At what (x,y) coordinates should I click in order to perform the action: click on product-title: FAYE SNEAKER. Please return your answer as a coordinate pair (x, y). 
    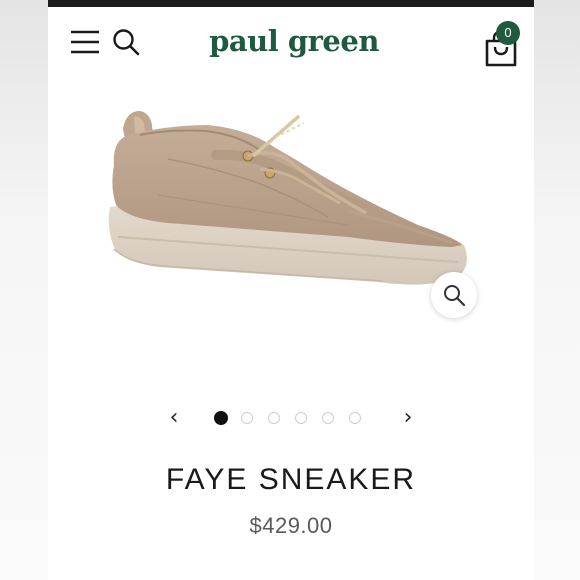
    Looking at the image, I should click on (291, 479).